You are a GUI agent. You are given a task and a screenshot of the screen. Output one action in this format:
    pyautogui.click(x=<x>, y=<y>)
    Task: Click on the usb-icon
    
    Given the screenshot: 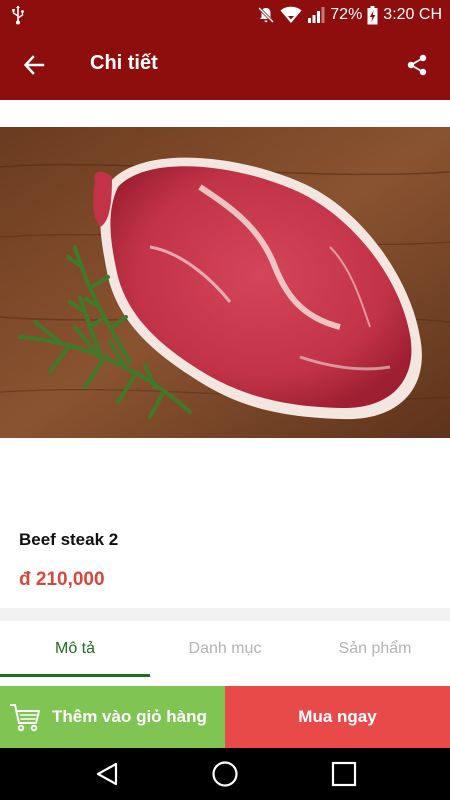 What is the action you would take?
    pyautogui.click(x=18, y=15)
    